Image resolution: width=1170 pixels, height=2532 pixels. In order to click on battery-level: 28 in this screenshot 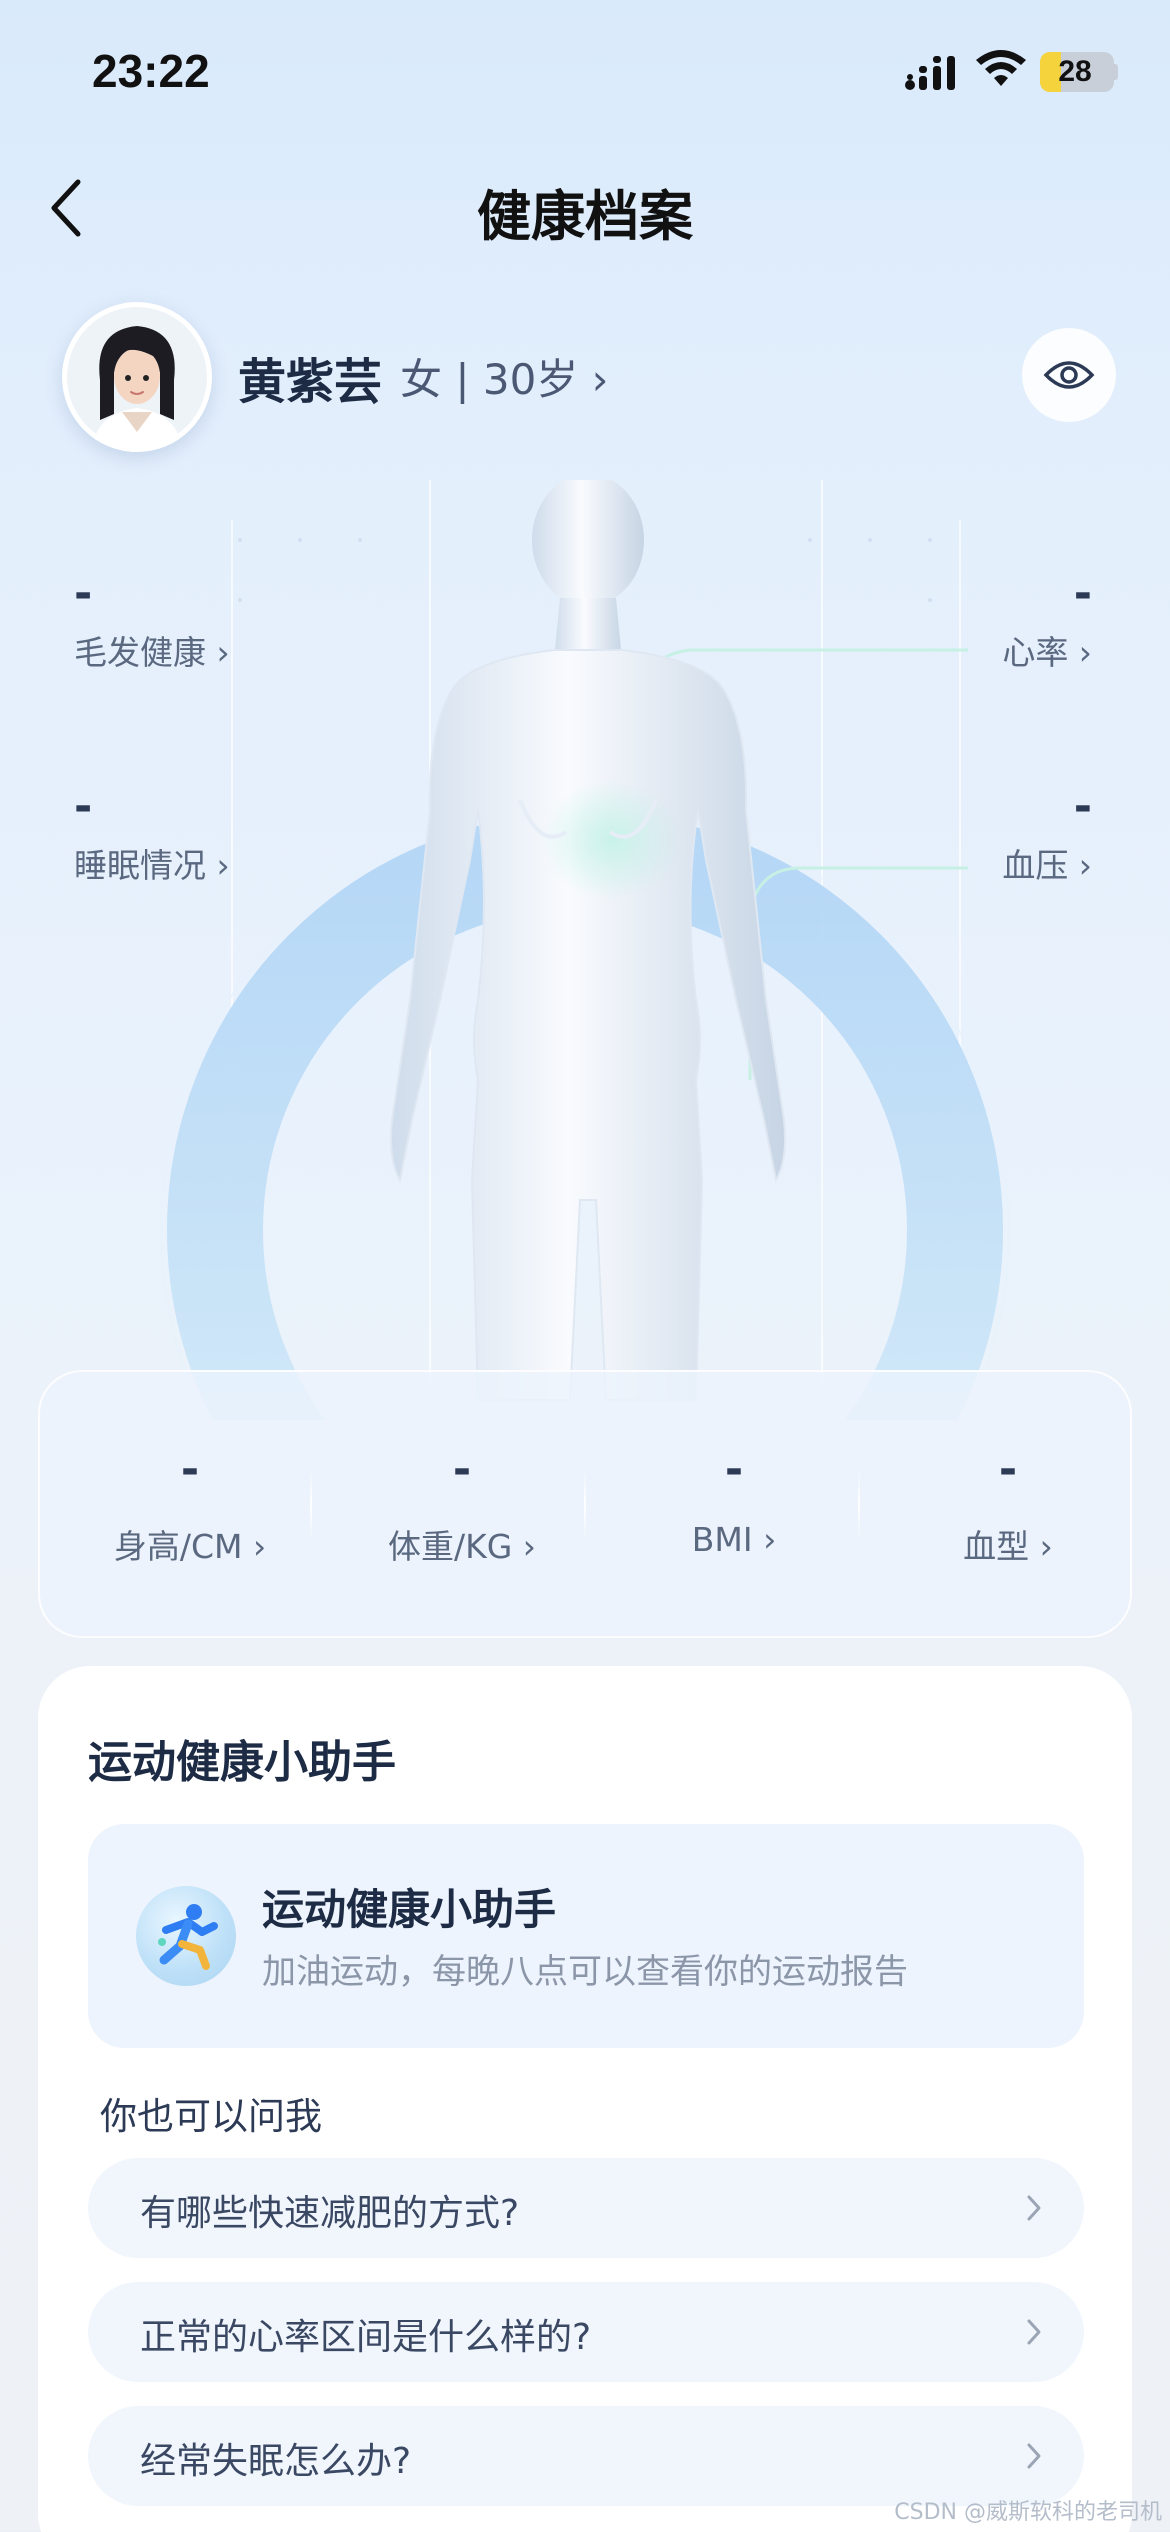, I will do `click(1075, 71)`.